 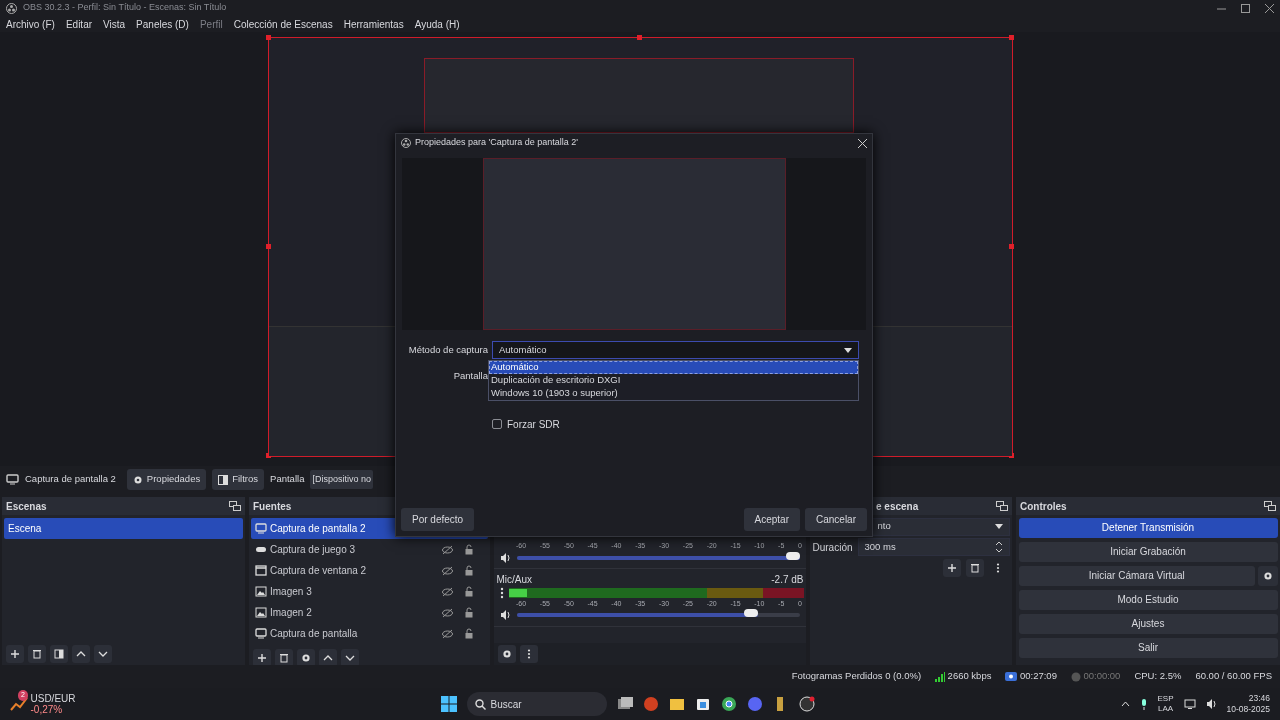 I want to click on store-icon, so click(x=702, y=704).